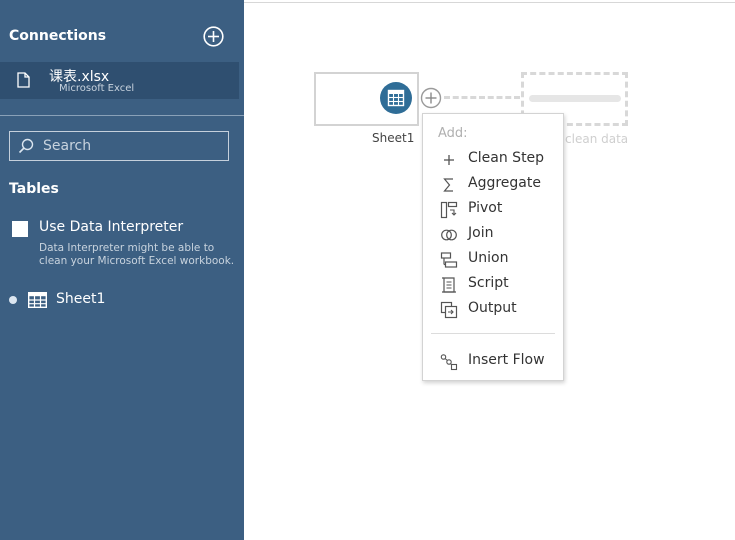 The image size is (735, 540). I want to click on menu-item-label: Join, so click(481, 233).